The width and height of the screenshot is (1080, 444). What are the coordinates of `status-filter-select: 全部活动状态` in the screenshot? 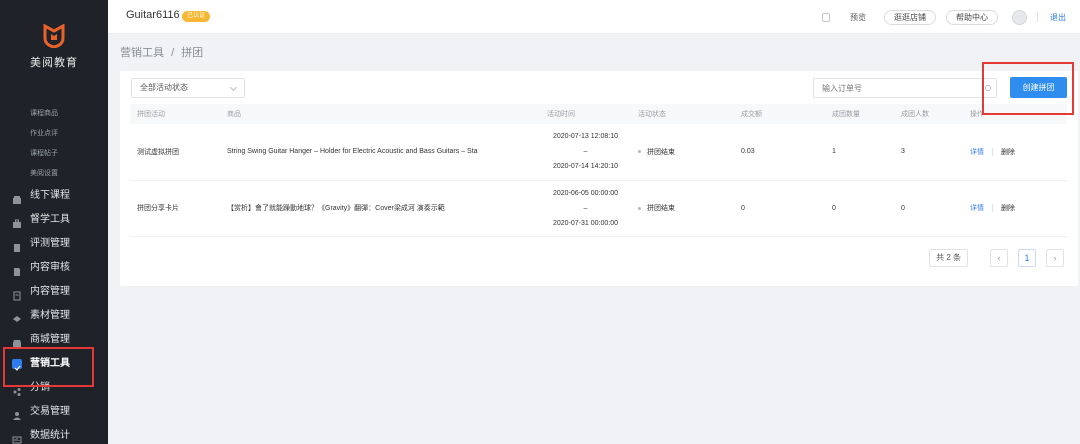 It's located at (188, 88).